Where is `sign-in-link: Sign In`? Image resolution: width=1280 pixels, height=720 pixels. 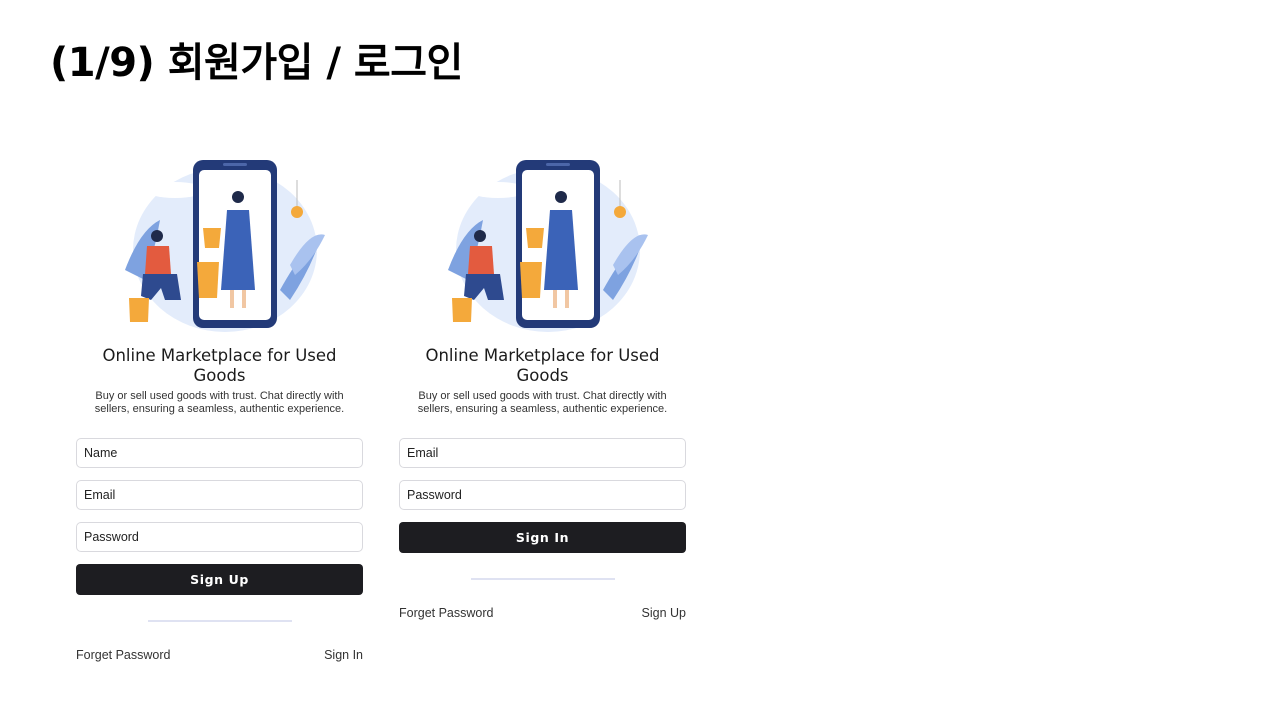
sign-in-link: Sign In is located at coordinates (343, 655).